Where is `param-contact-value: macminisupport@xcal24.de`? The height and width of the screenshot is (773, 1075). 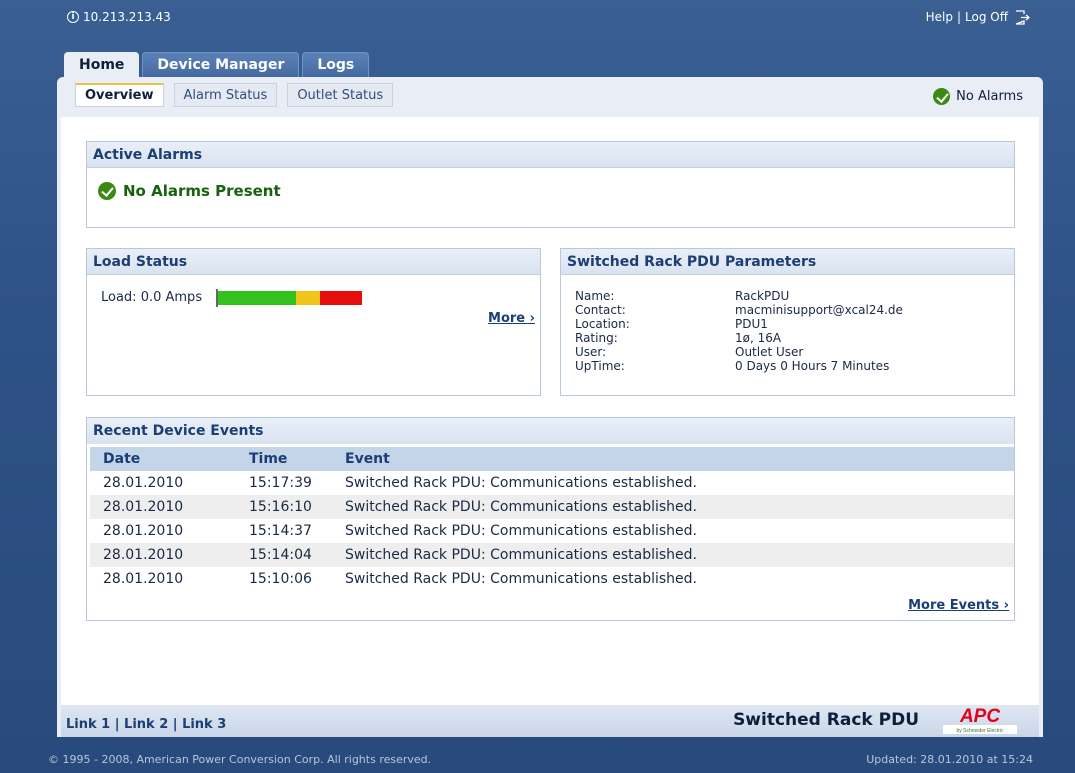 param-contact-value: macminisupport@xcal24.de is located at coordinates (819, 310).